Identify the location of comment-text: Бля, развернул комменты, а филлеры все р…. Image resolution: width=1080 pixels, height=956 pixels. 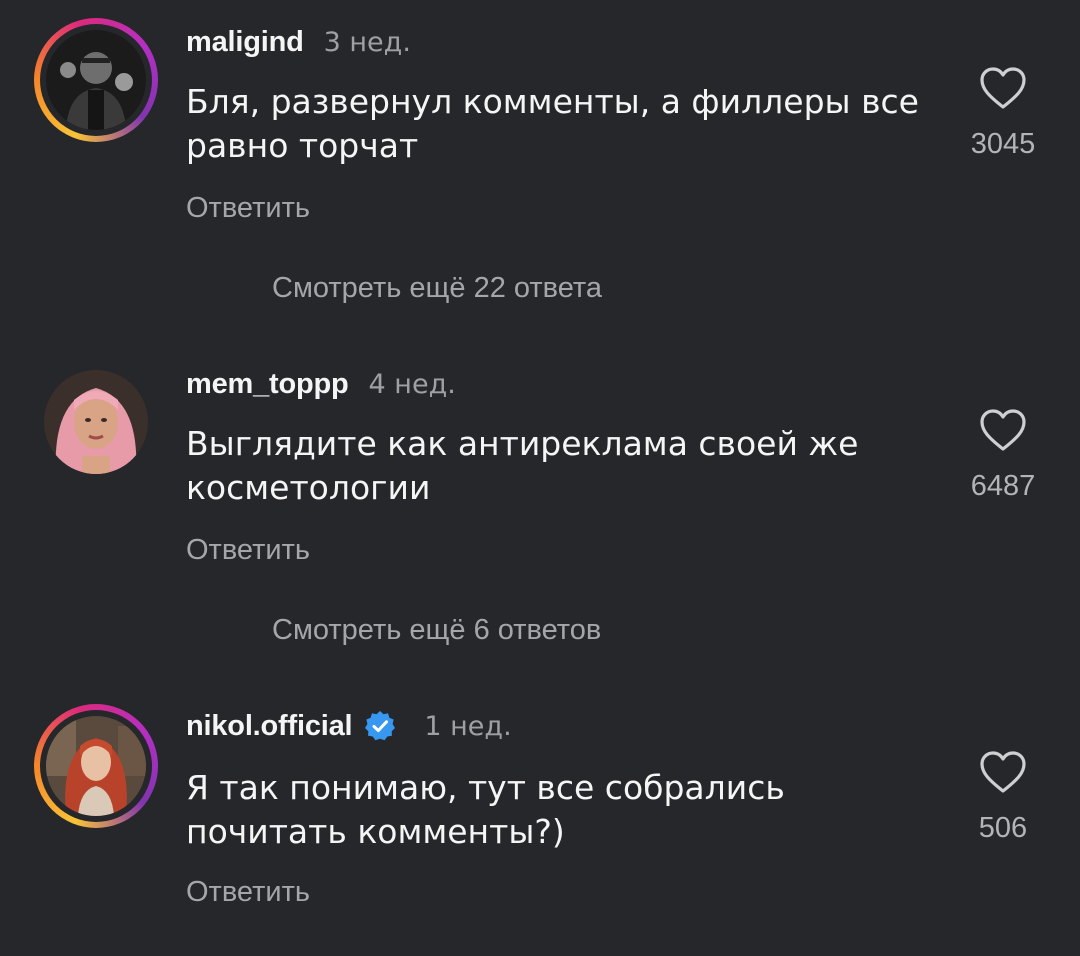
(566, 124).